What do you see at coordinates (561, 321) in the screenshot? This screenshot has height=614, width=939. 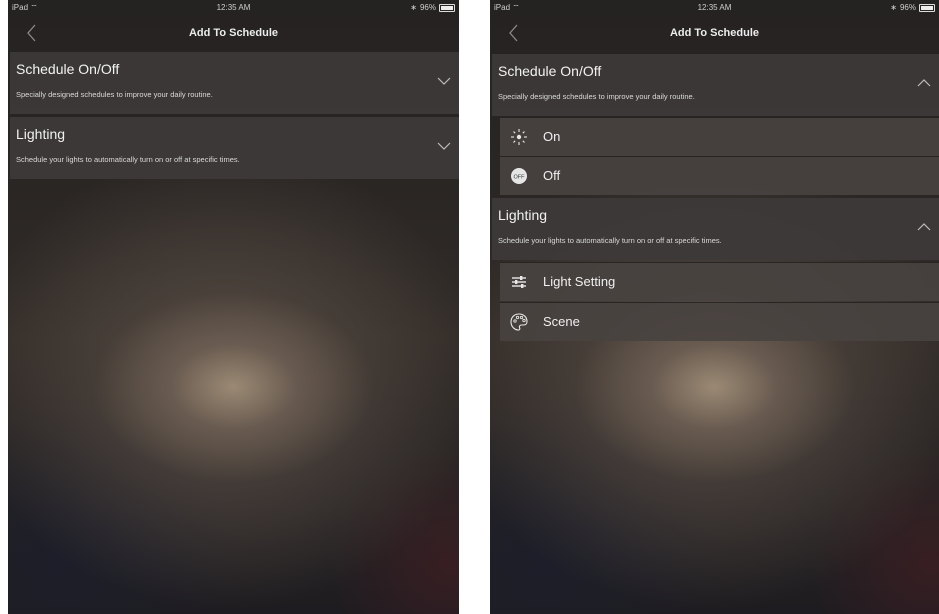 I see `item-label: Scene` at bounding box center [561, 321].